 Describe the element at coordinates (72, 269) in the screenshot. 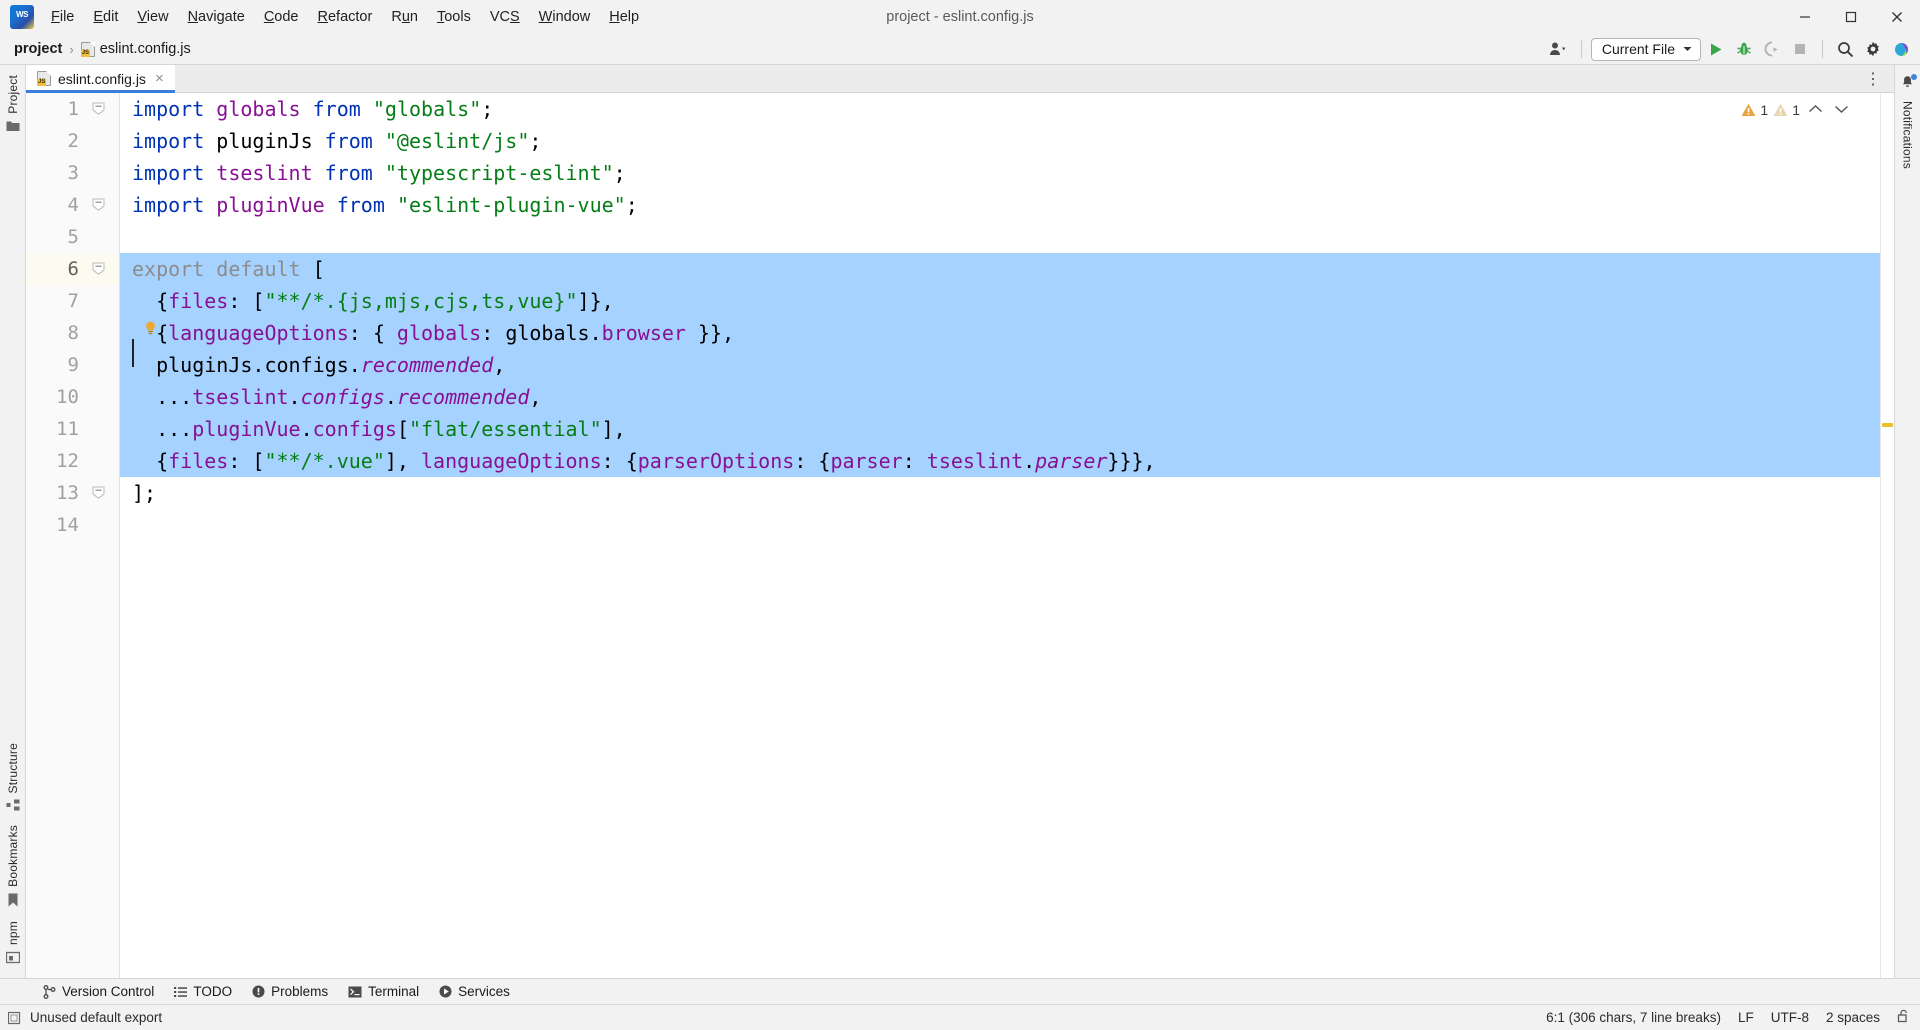

I see `gutter-line-number: 6` at that location.